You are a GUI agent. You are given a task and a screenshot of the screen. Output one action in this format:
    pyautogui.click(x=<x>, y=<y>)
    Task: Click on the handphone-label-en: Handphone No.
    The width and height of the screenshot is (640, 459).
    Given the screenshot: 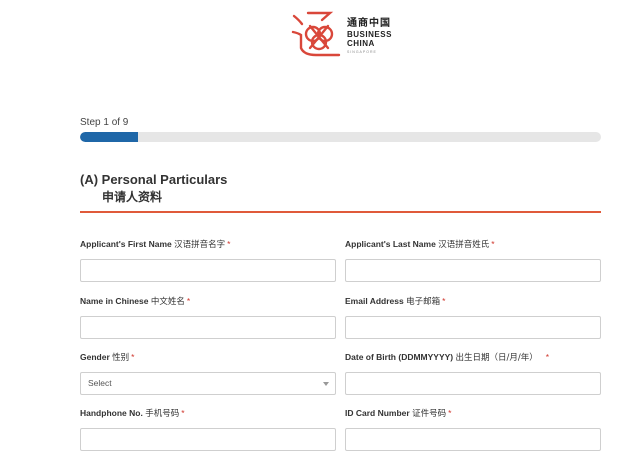 What is the action you would take?
    pyautogui.click(x=111, y=413)
    